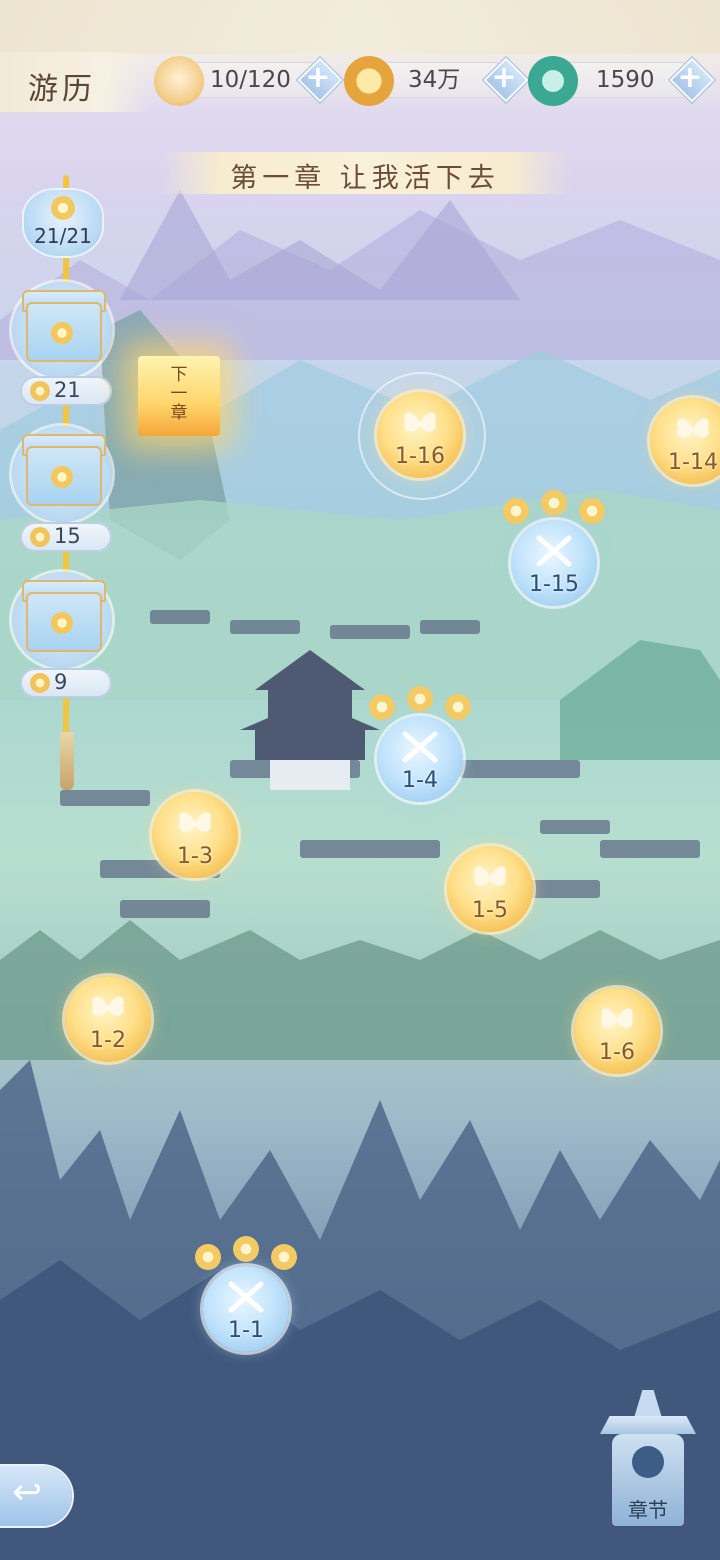 This screenshot has width=720, height=1560. What do you see at coordinates (67, 761) in the screenshot?
I see `tassel-decoration` at bounding box center [67, 761].